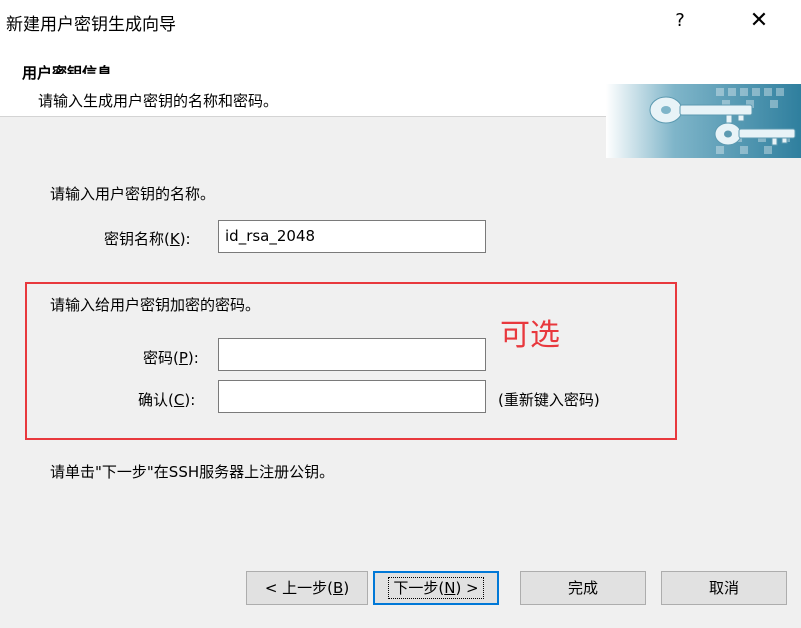 The height and width of the screenshot is (628, 801). I want to click on confirm-hint: (重新键入密码), so click(549, 400).